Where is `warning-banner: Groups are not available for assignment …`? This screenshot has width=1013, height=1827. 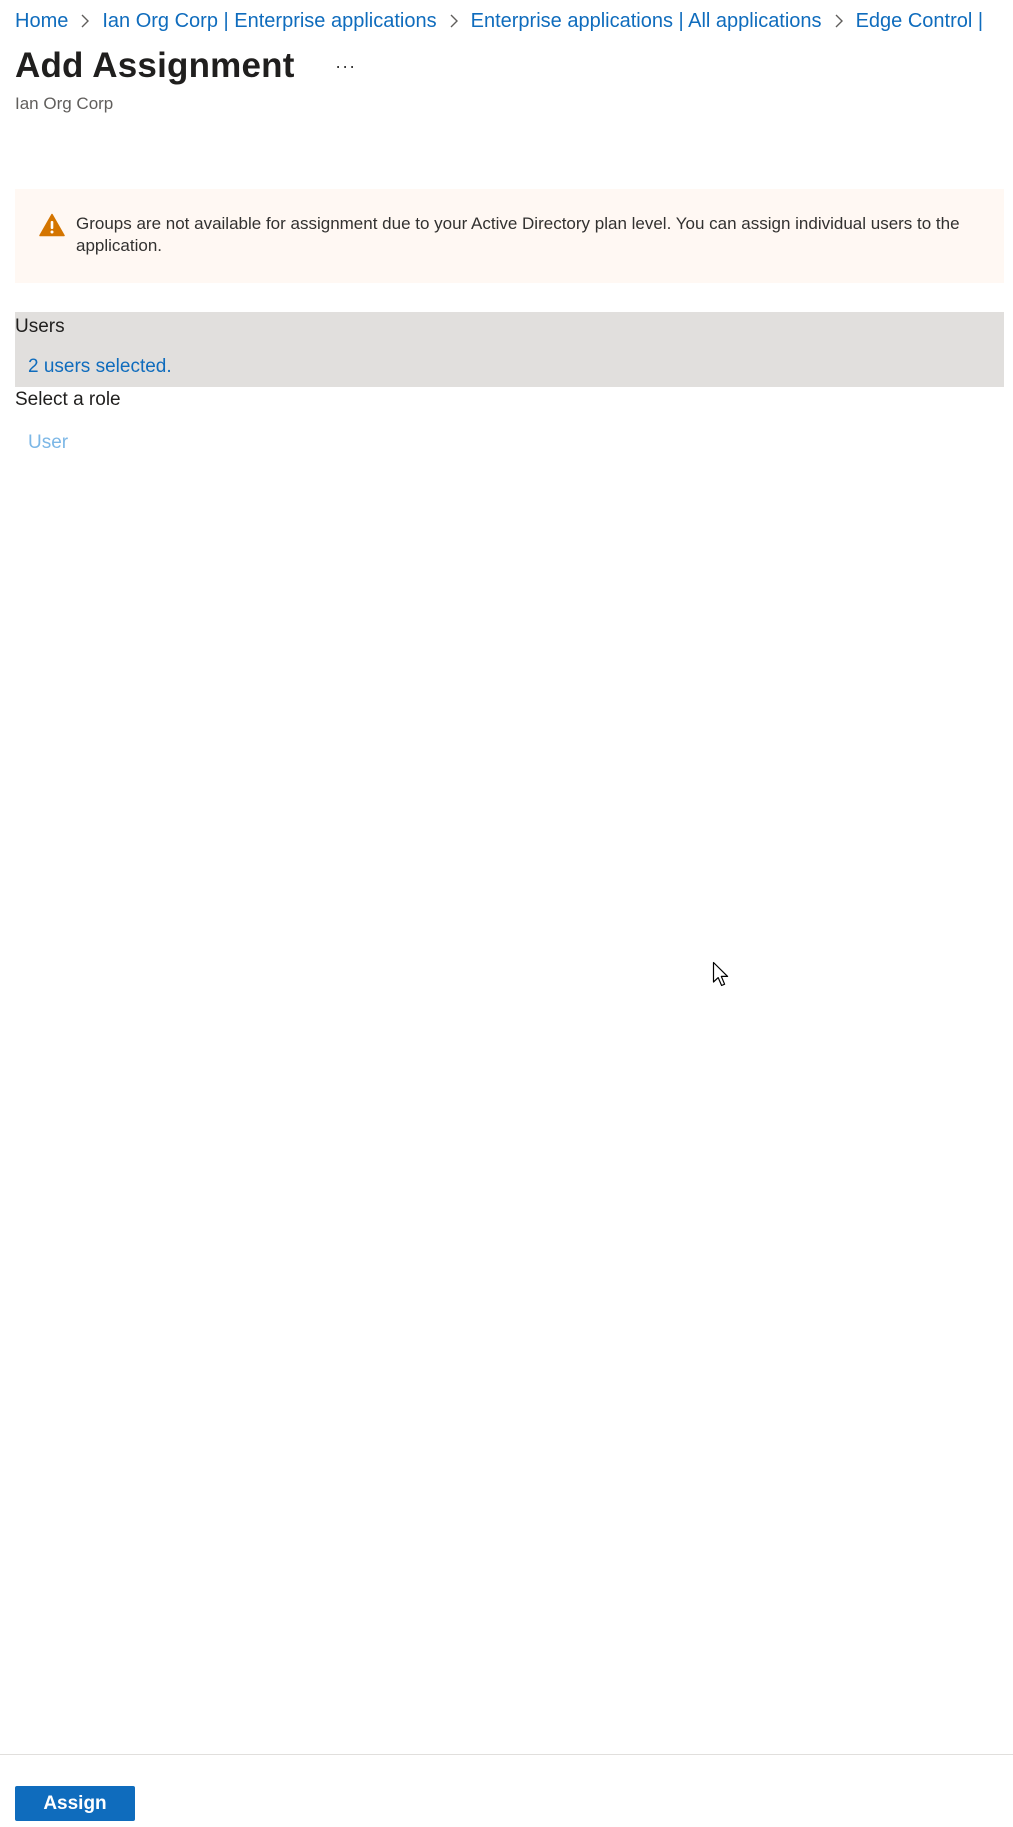
warning-banner: Groups are not available for assignment … is located at coordinates (509, 236).